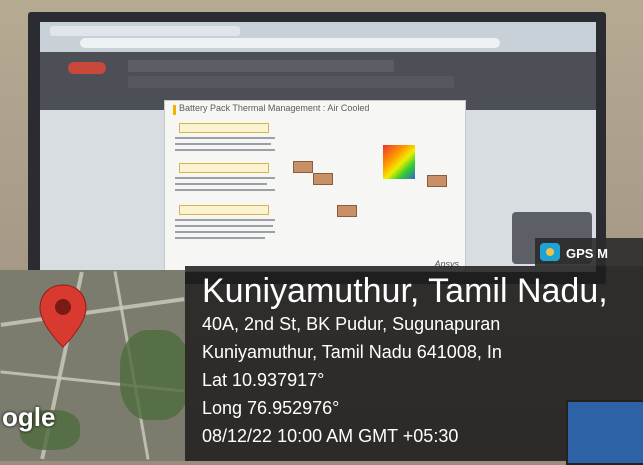 The height and width of the screenshot is (465, 643). Describe the element at coordinates (291, 82) in the screenshot. I see `connection-notice` at that location.